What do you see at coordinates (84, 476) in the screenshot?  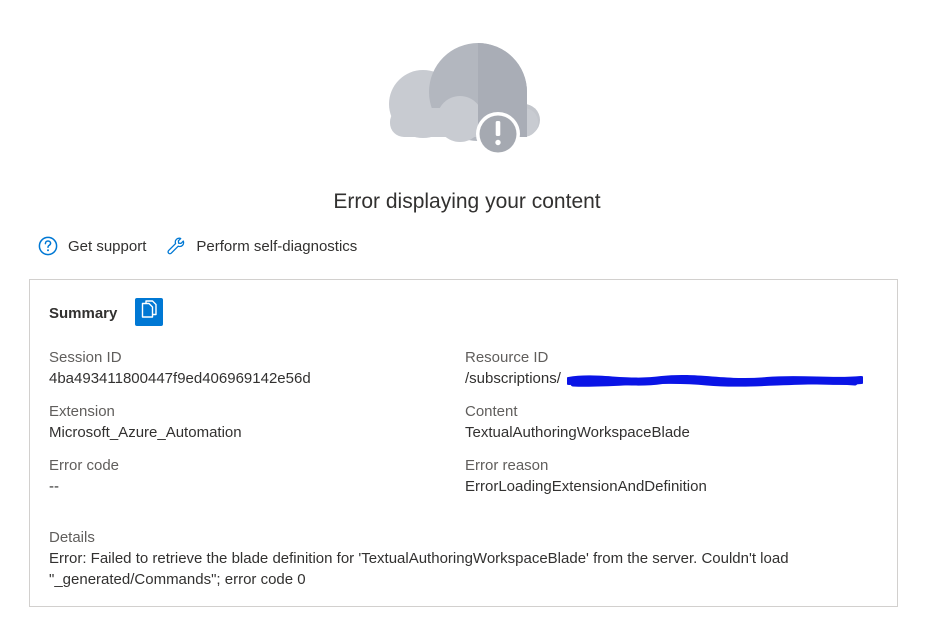 I see `error-code-field: Error code --` at bounding box center [84, 476].